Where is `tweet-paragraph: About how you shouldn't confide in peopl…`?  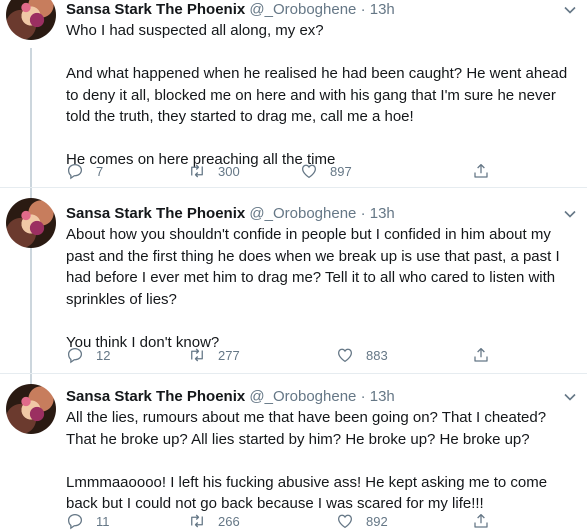
tweet-paragraph: About how you shouldn't confide in peopl… is located at coordinates (315, 267).